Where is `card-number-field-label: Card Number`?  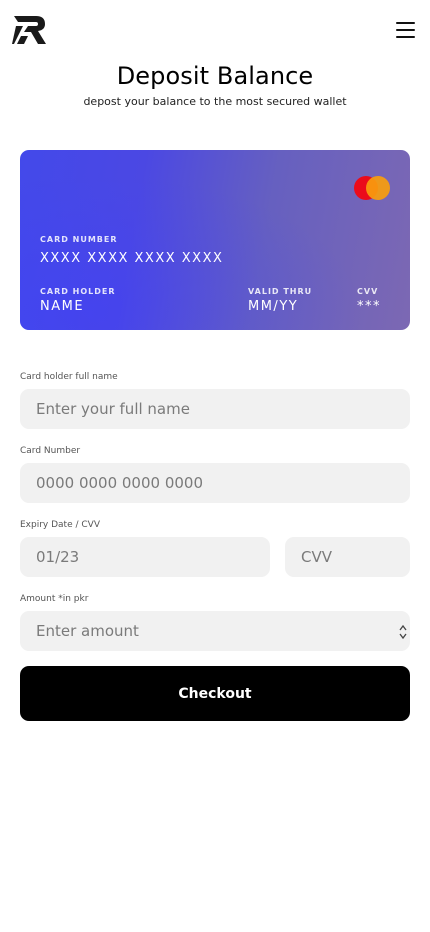 card-number-field-label: Card Number is located at coordinates (50, 451).